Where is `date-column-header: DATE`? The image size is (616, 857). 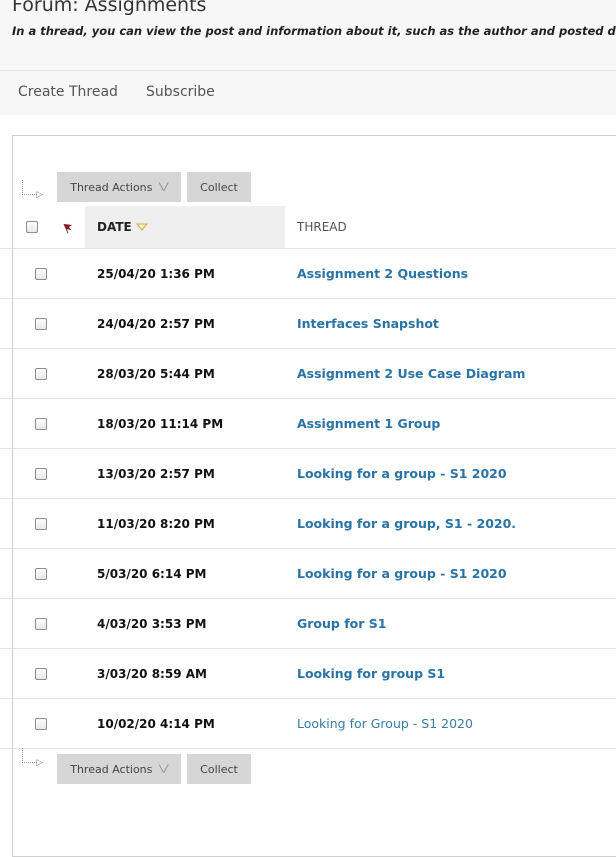 date-column-header: DATE is located at coordinates (114, 227).